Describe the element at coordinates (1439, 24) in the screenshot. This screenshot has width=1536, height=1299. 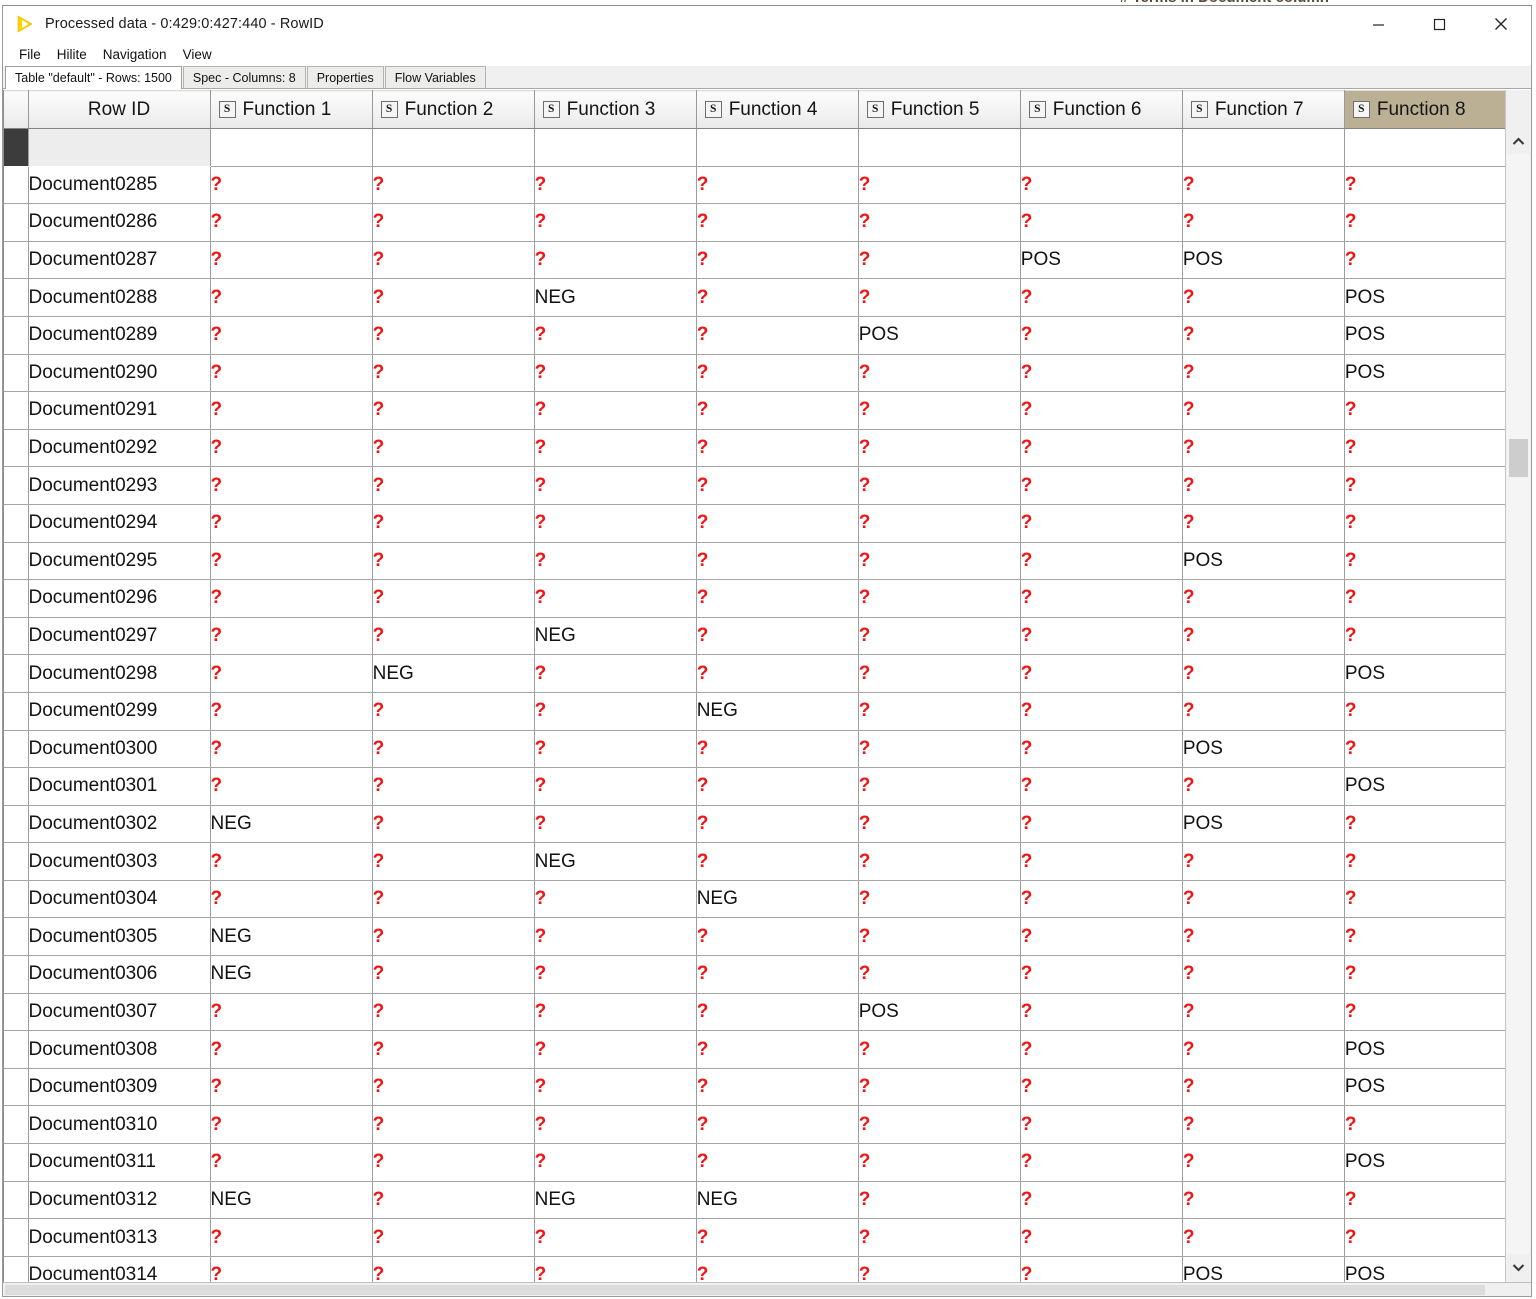
I see `maximize-button` at that location.